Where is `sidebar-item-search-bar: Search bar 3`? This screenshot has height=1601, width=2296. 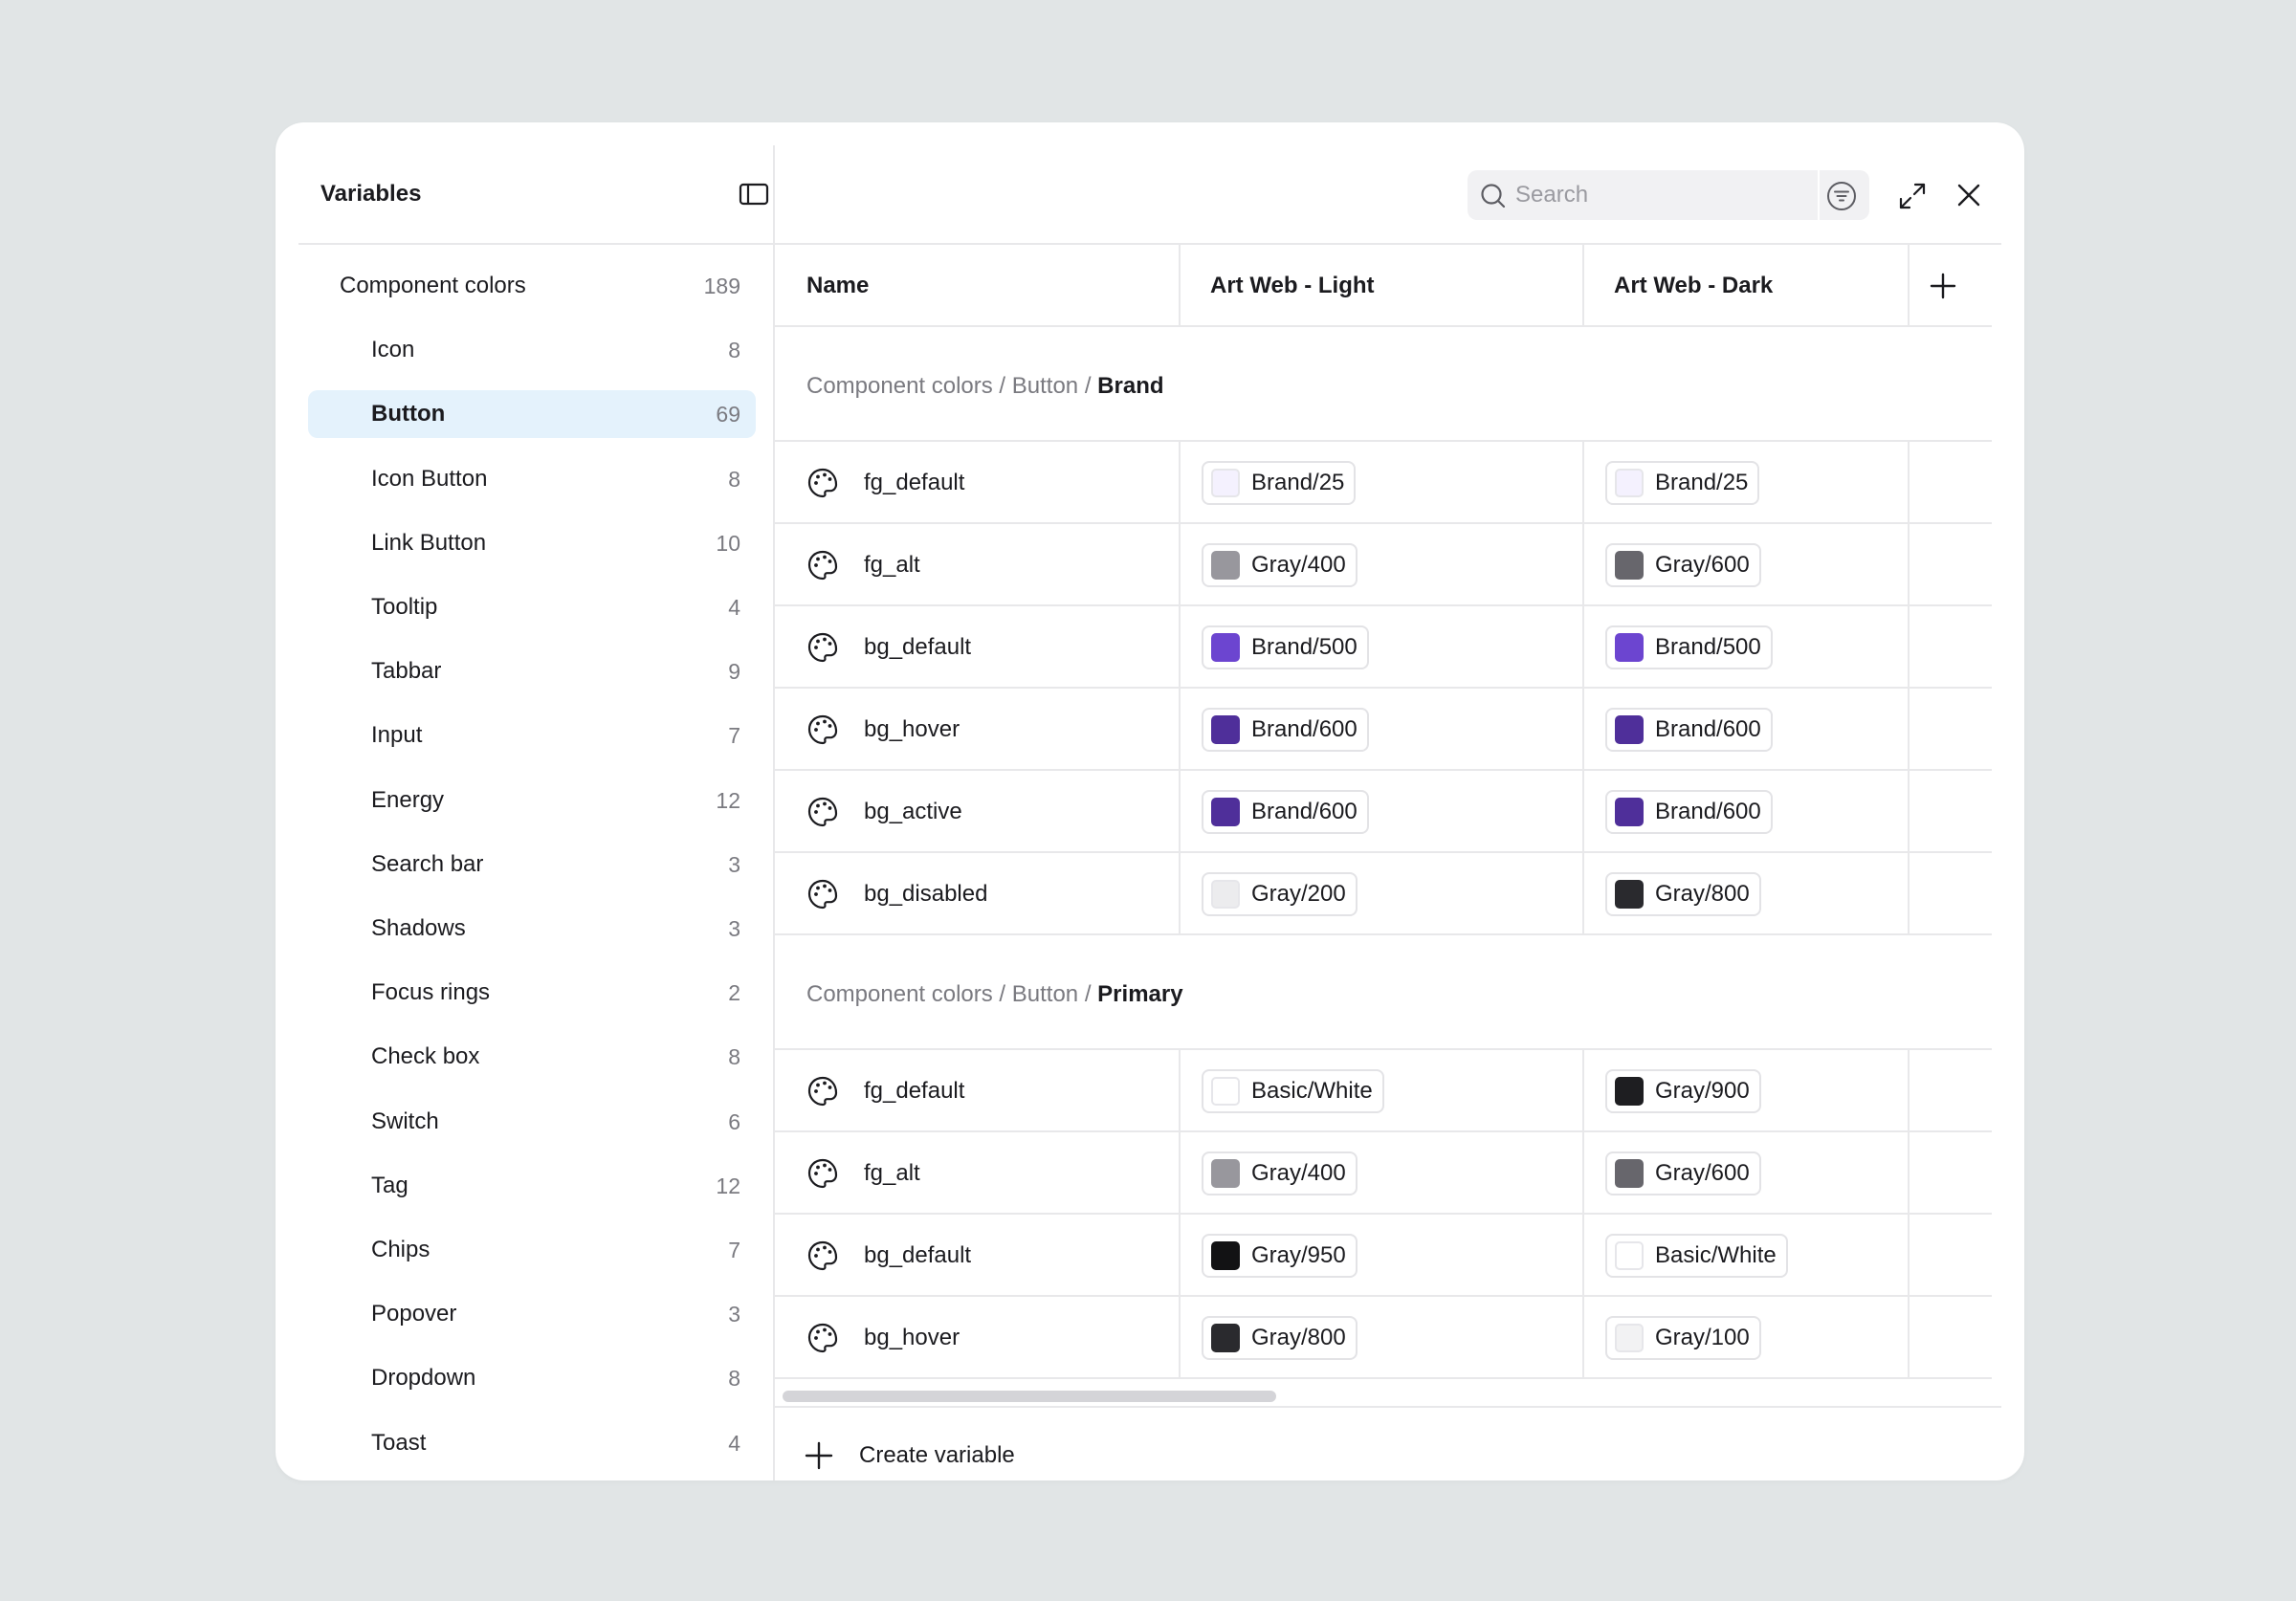
sidebar-item-search-bar: Search bar 3 is located at coordinates (532, 864).